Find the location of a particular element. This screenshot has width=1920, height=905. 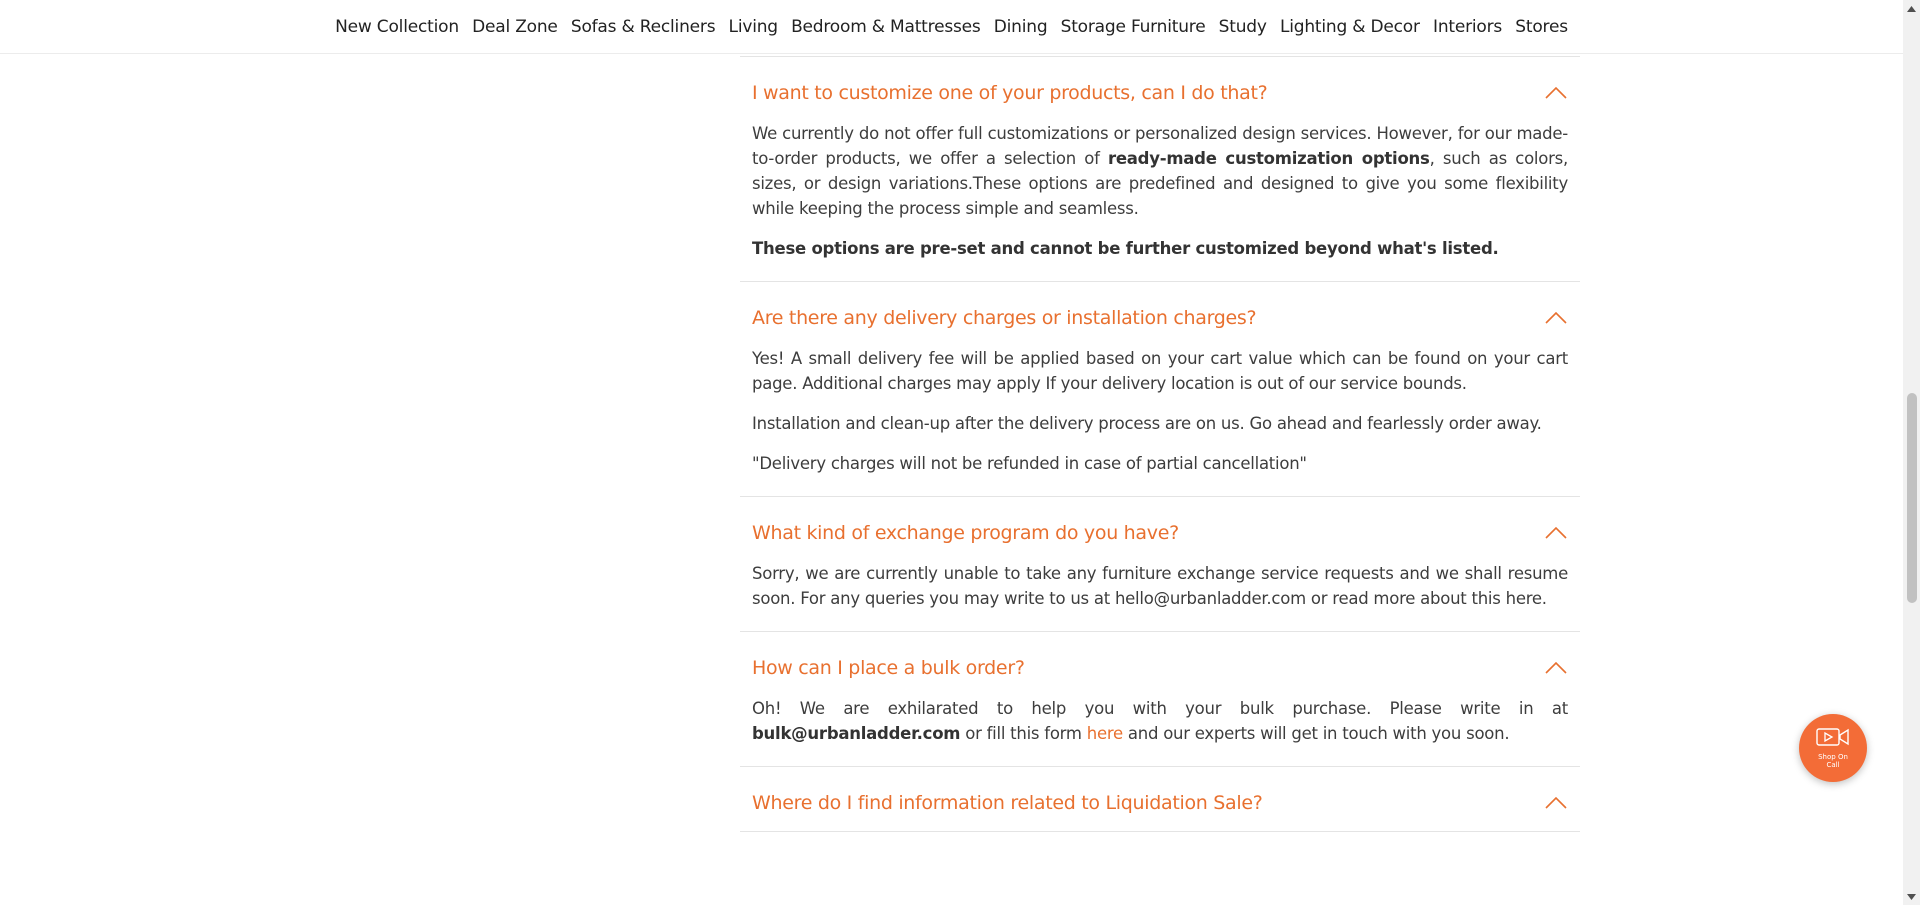

scrollbar-thumb is located at coordinates (1912, 498).